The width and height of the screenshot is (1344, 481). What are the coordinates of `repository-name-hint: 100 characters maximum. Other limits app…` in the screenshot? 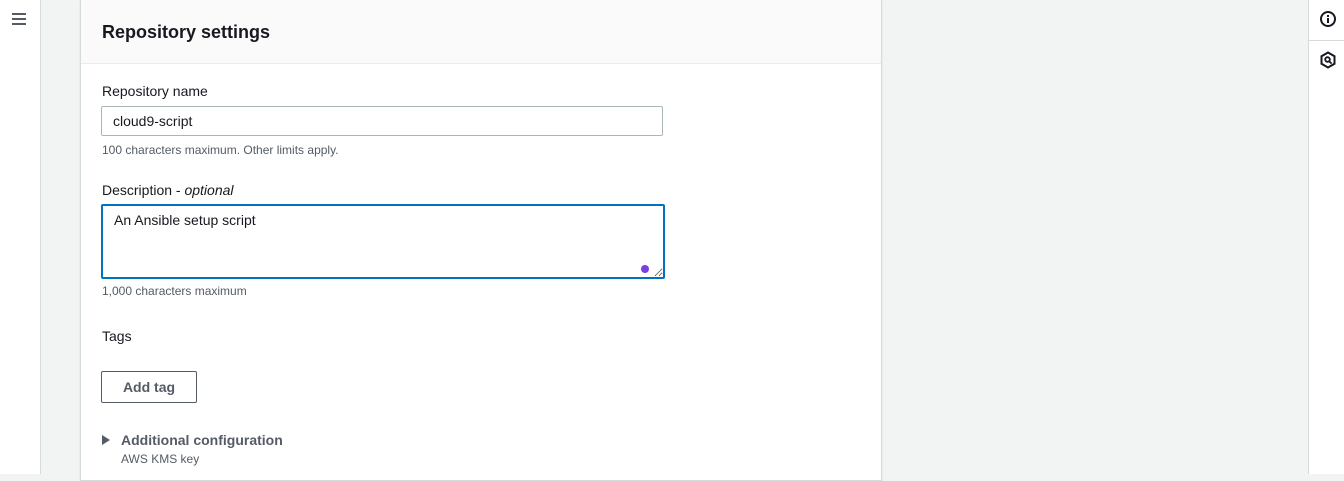 It's located at (220, 150).